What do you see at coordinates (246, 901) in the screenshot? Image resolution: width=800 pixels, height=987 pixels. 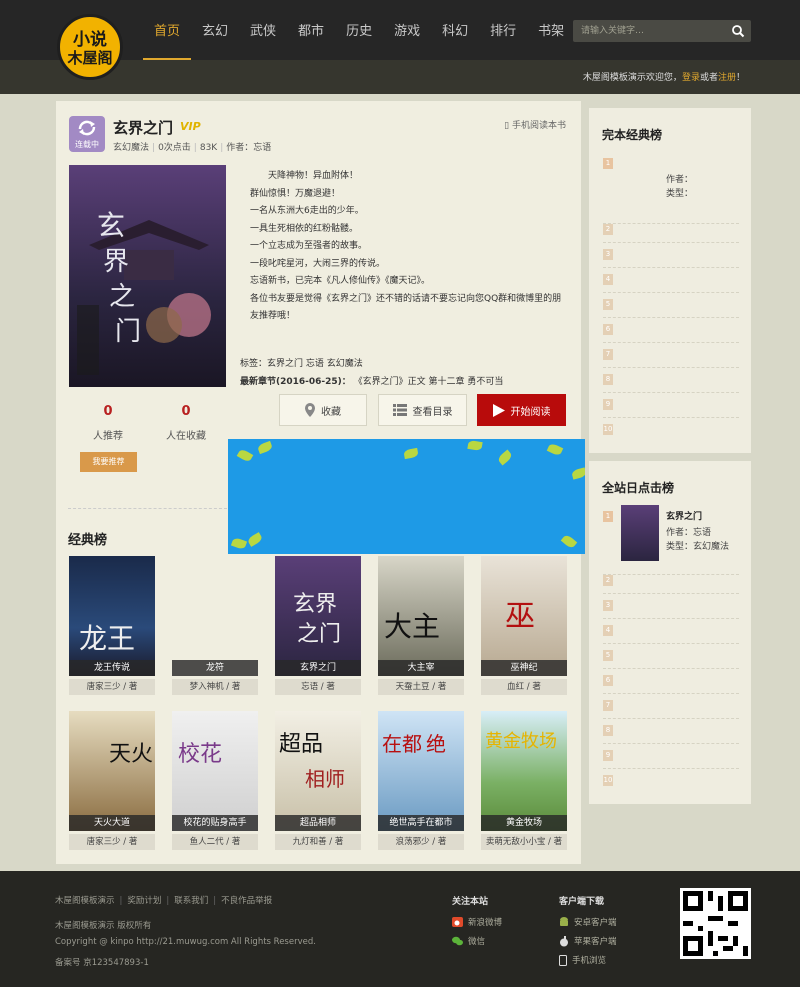 I see `footer-link: 不良作品举报` at bounding box center [246, 901].